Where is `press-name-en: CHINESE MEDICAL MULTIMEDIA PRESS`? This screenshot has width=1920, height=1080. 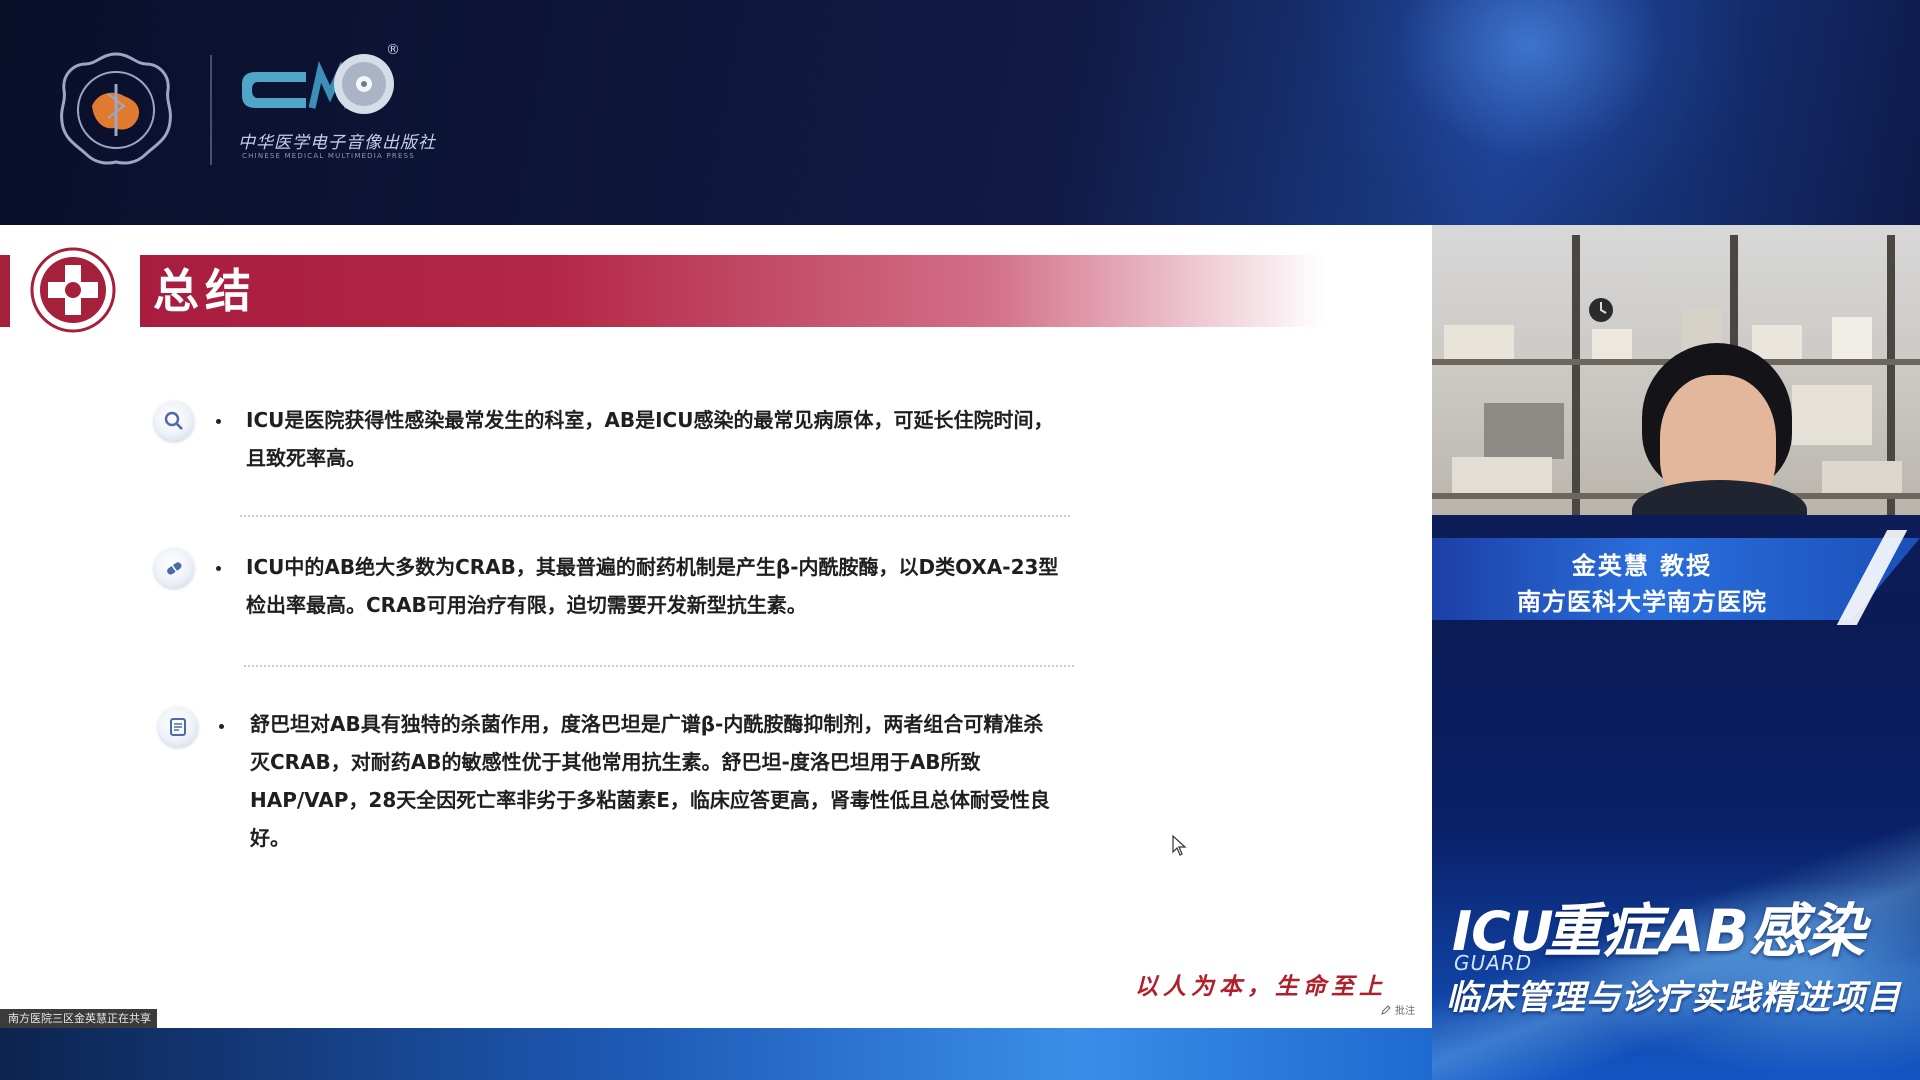
press-name-en: CHINESE MEDICAL MULTIMEDIA PRESS is located at coordinates (328, 156).